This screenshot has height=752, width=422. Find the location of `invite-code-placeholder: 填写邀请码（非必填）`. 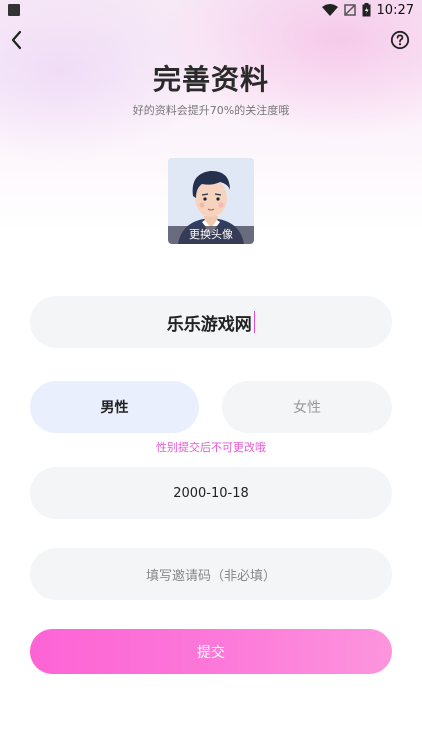

invite-code-placeholder: 填写邀请码（非必填） is located at coordinates (210, 576).